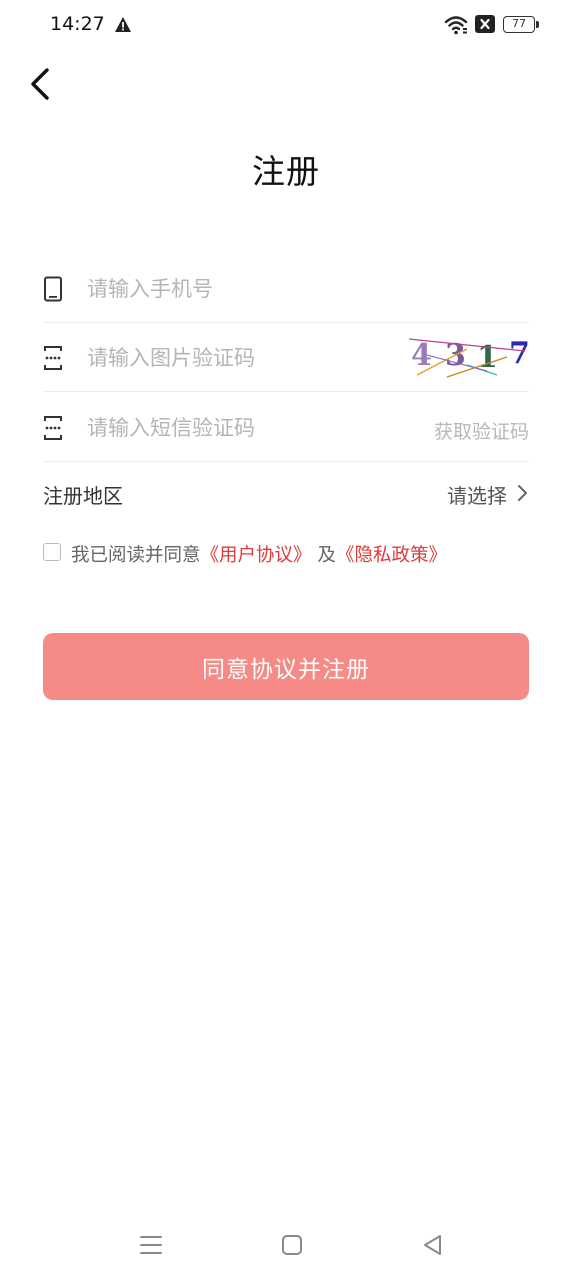  What do you see at coordinates (286, 666) in the screenshot?
I see `submit-register-button: 同意协议并注册` at bounding box center [286, 666].